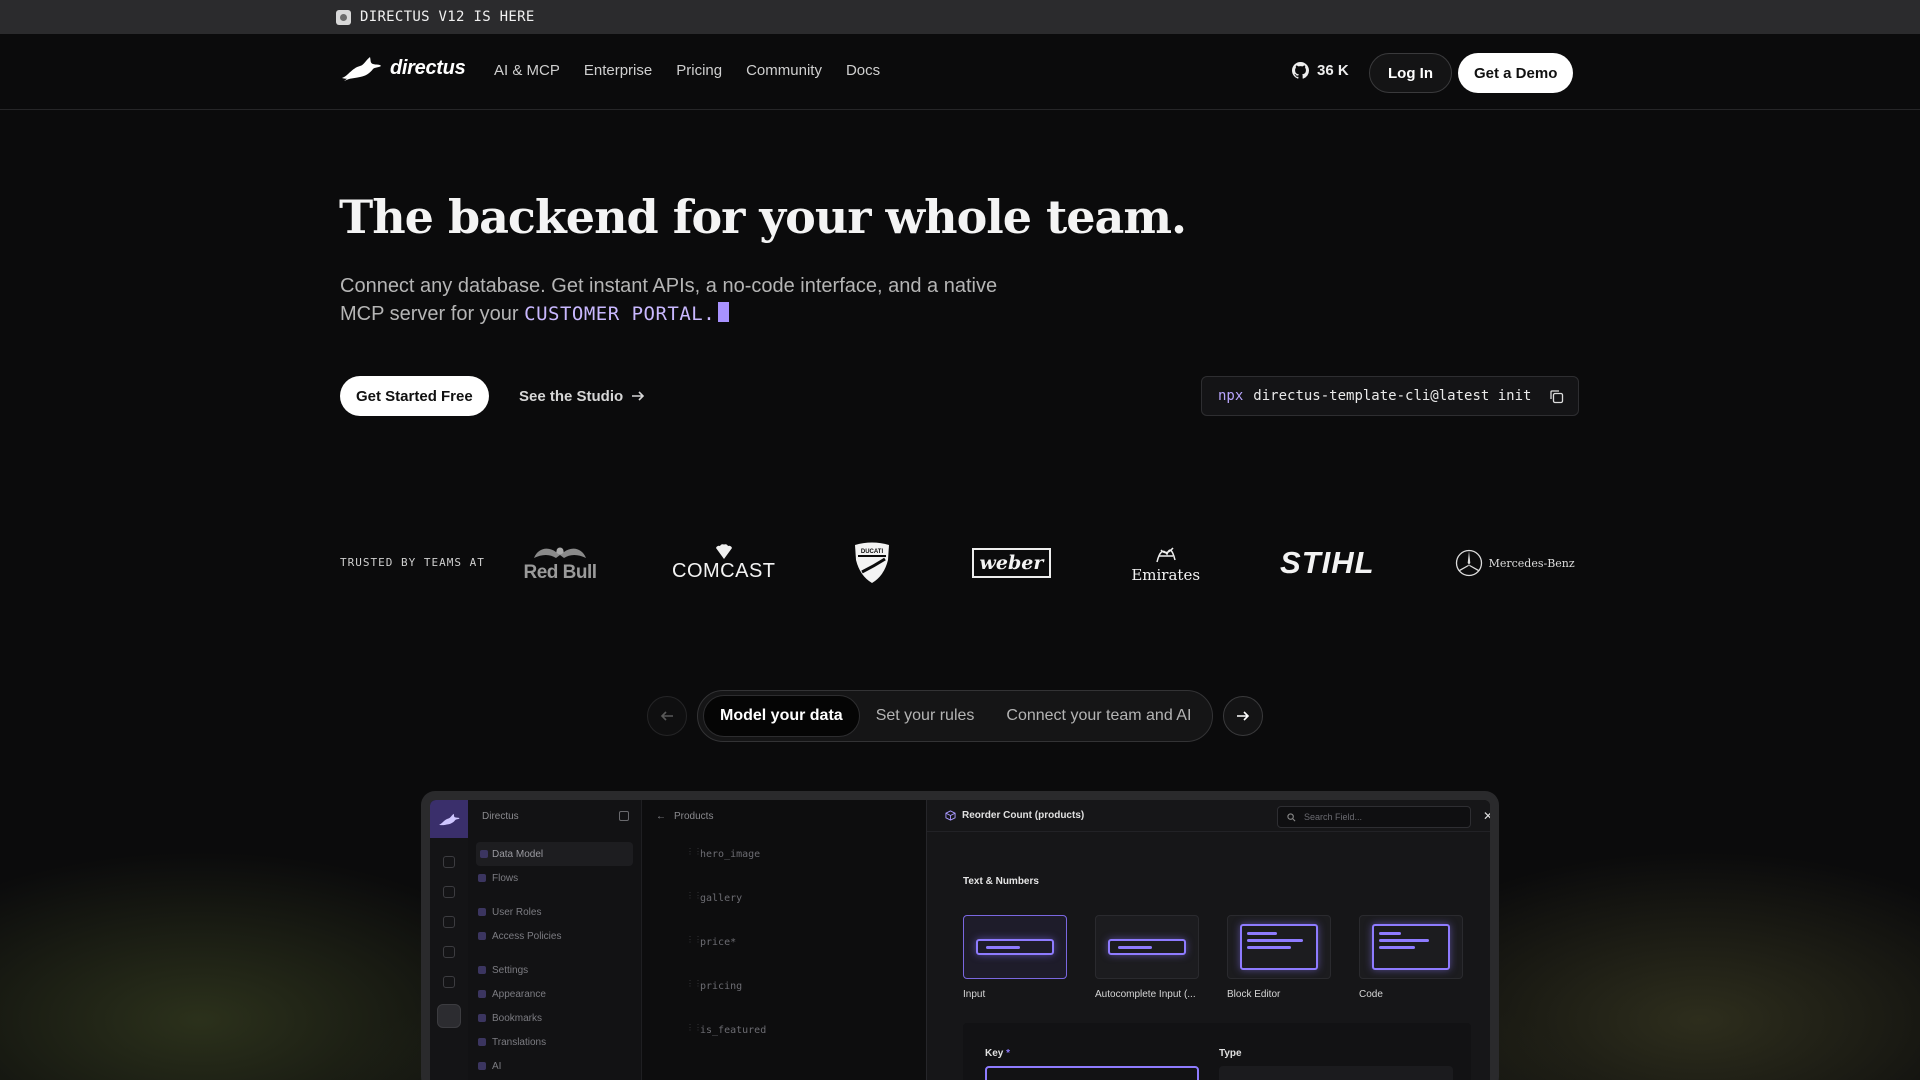 This screenshot has width=1920, height=1080. I want to click on sidebar-item-bookmarks: Bookmarks, so click(554, 1018).